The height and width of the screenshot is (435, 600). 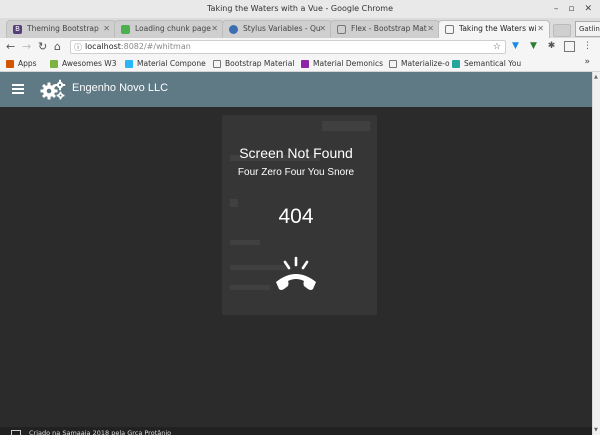 I want to click on bootstrap-favicon-icon: B, so click(x=17, y=29).